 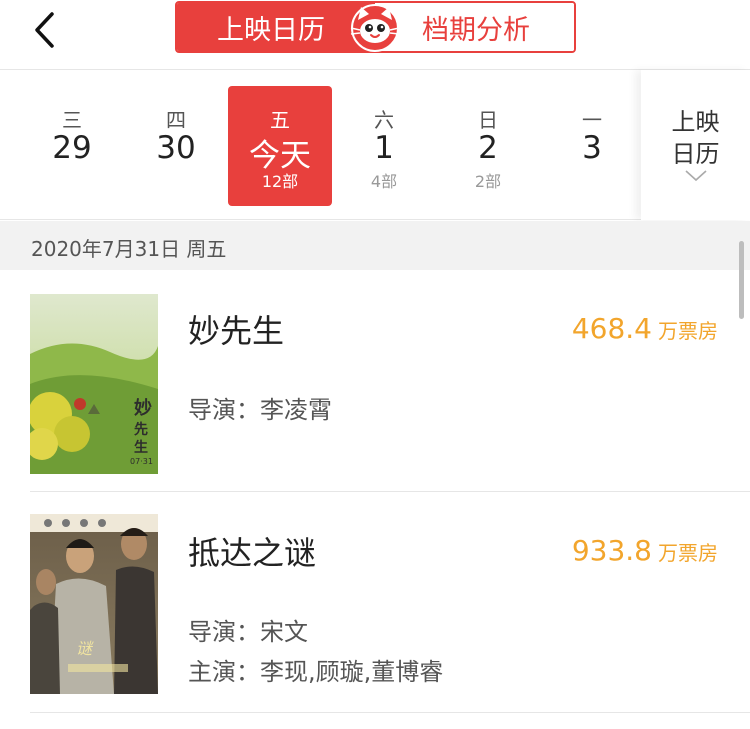 I want to click on date-number: 30, so click(x=176, y=148).